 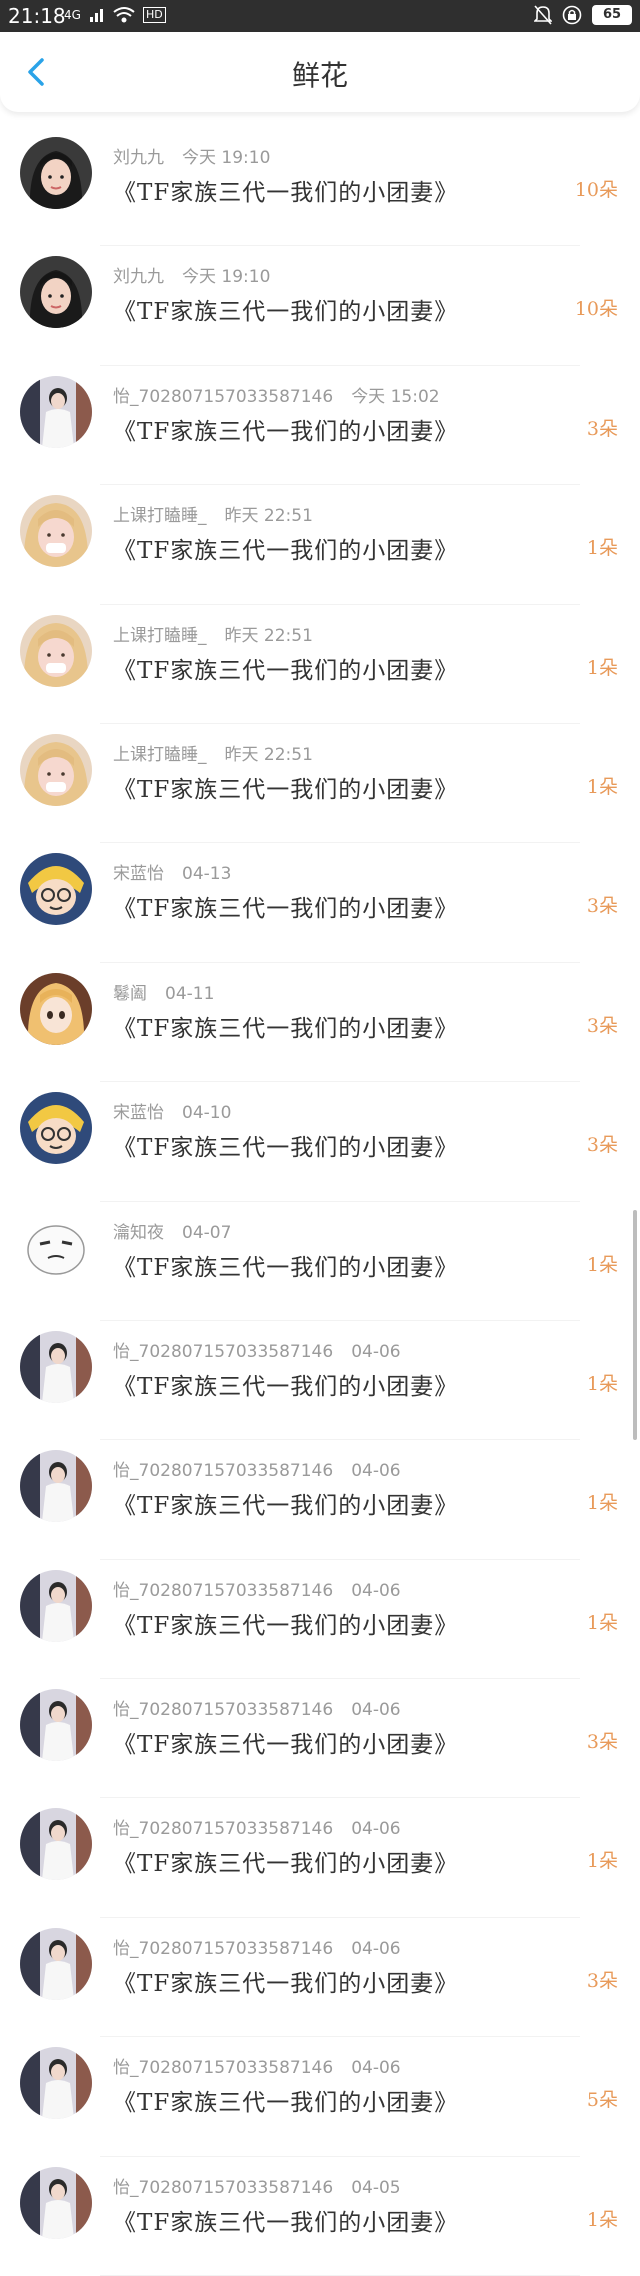 I want to click on status-right-icons: 65, so click(x=583, y=15).